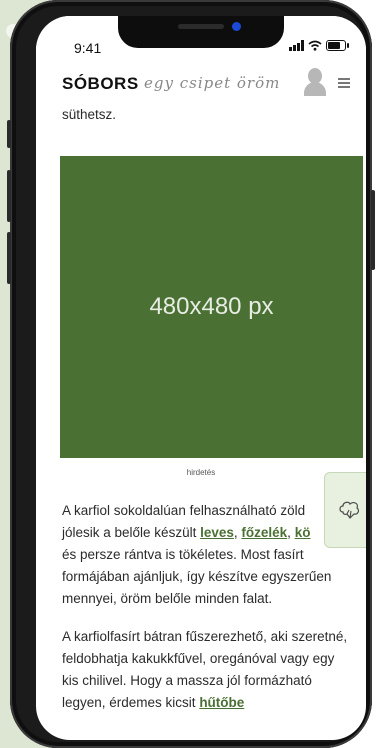  I want to click on wifi-icon, so click(315, 45).